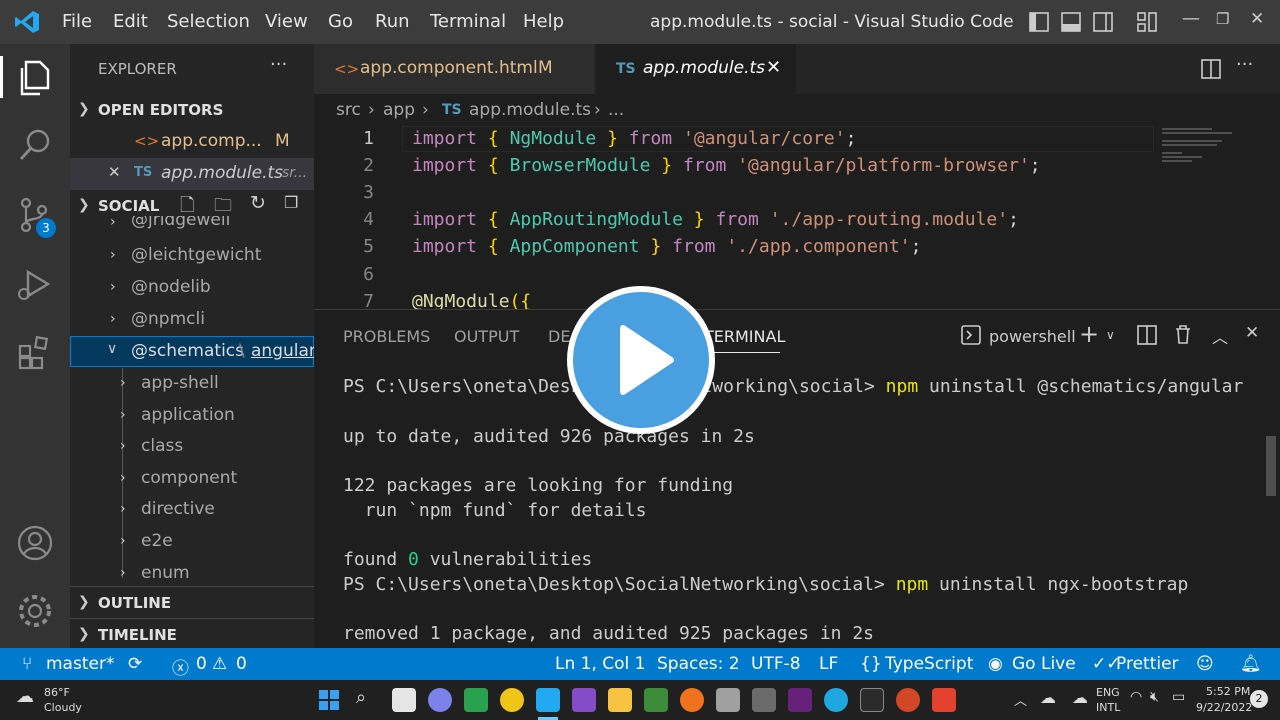 The height and width of the screenshot is (720, 1280). What do you see at coordinates (1191, 18) in the screenshot?
I see `minimize-button: —` at bounding box center [1191, 18].